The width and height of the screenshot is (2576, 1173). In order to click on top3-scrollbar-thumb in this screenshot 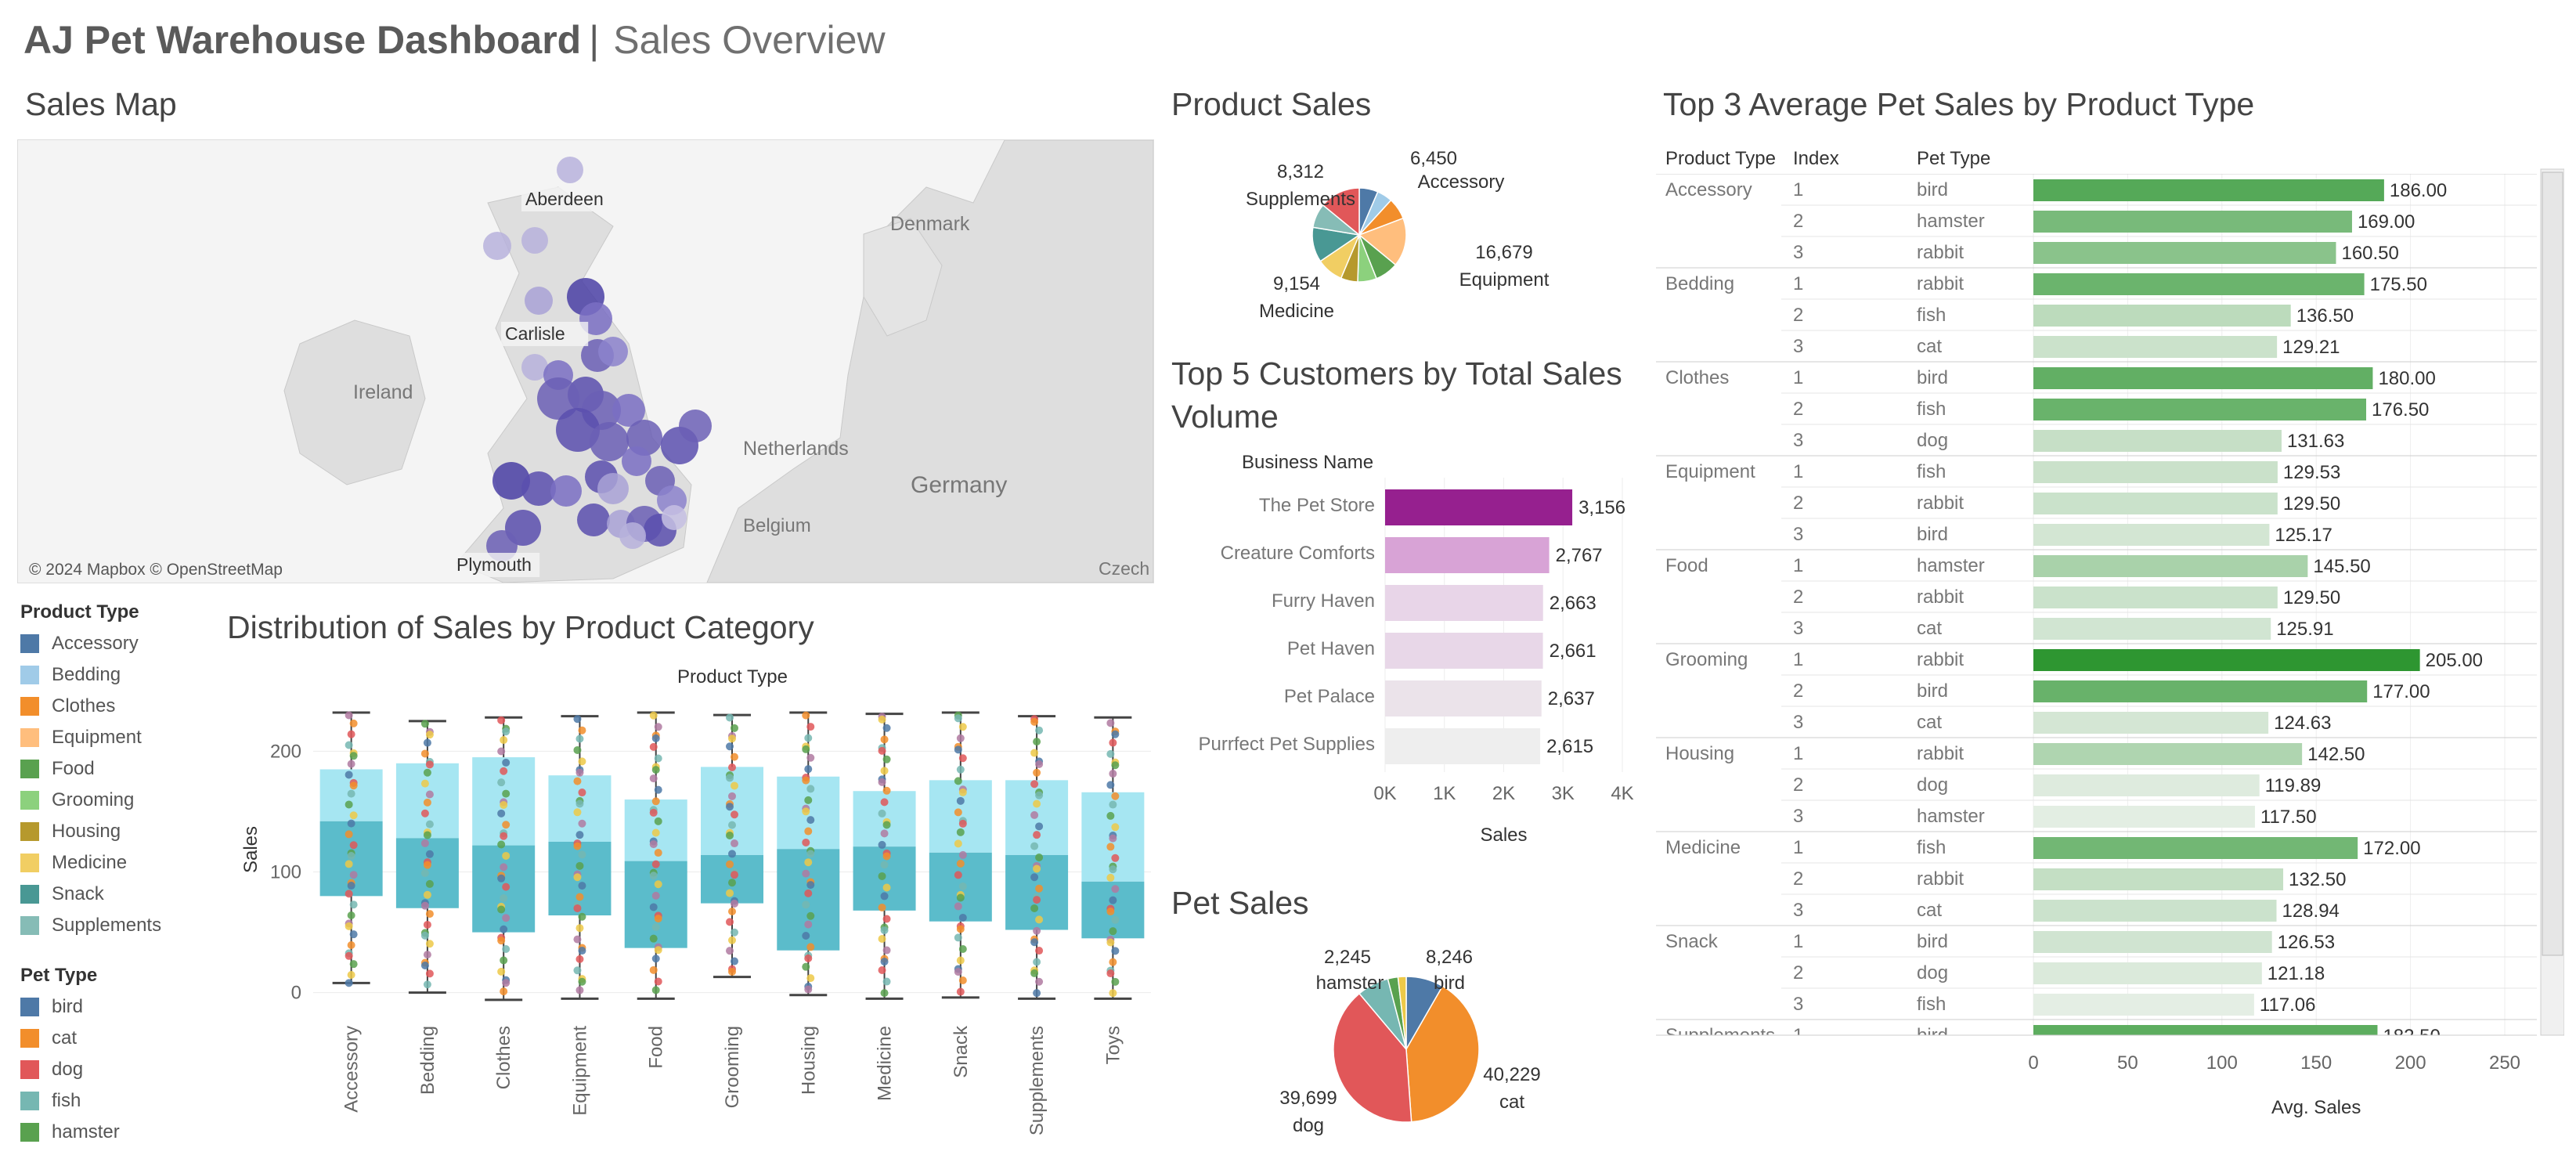, I will do `click(2553, 563)`.